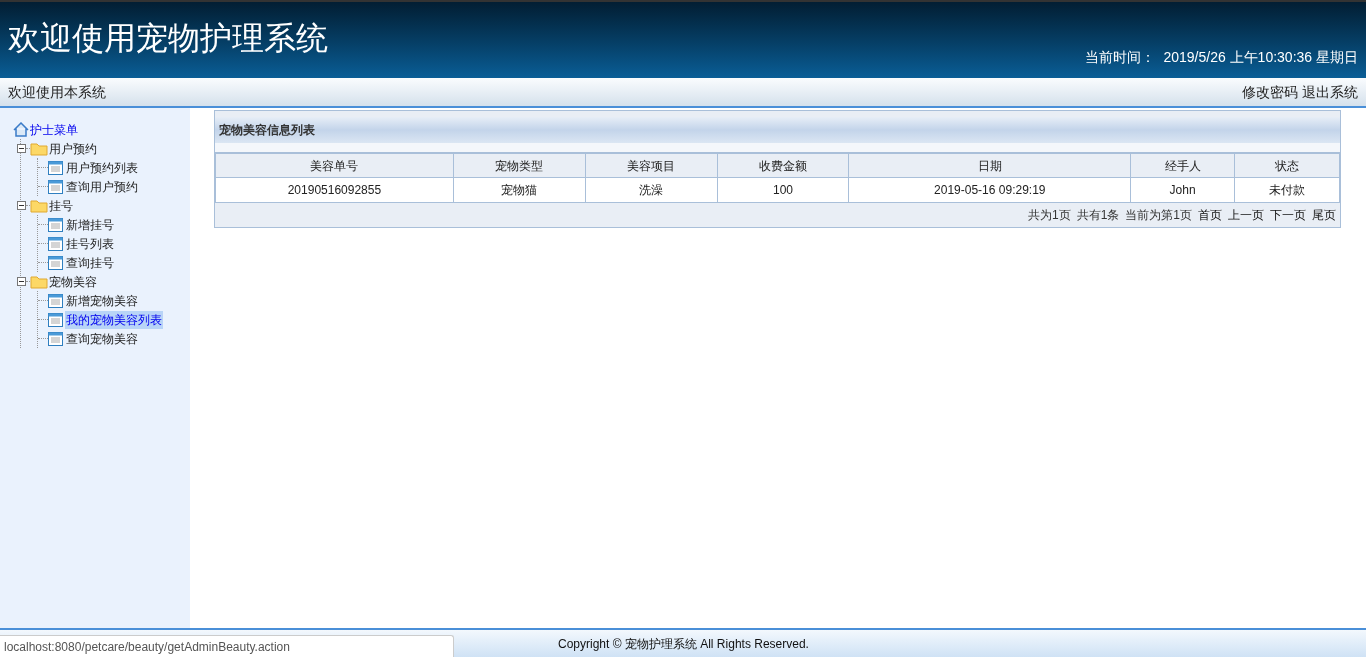 This screenshot has height=657, width=1366. Describe the element at coordinates (651, 165) in the screenshot. I see `column-header: 美容项目` at that location.